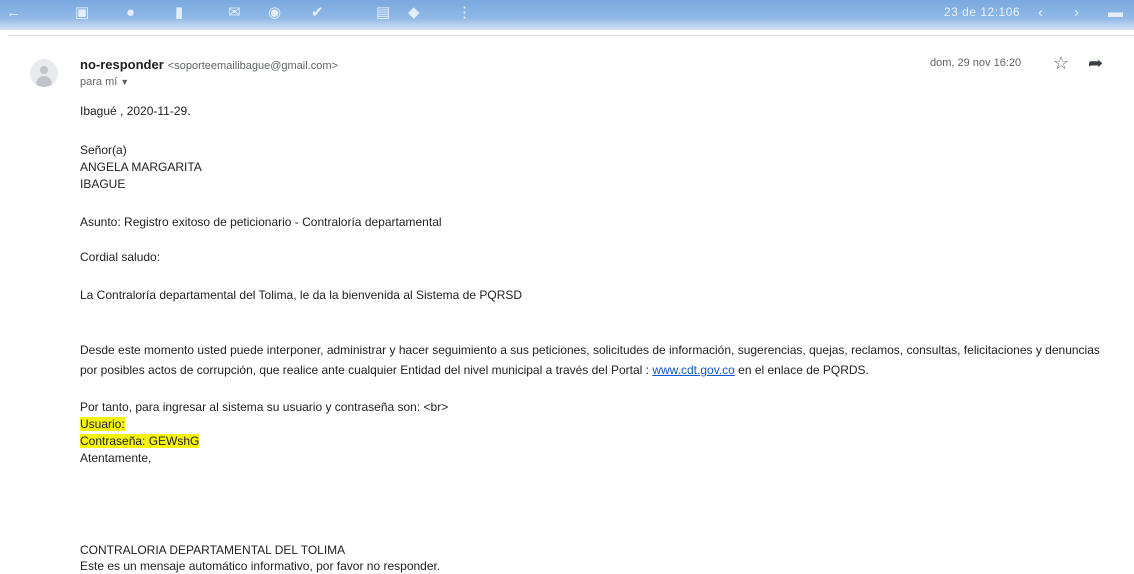 The image size is (1134, 574). Describe the element at coordinates (383, 13) in the screenshot. I see `move-to-icon: ▤` at that location.